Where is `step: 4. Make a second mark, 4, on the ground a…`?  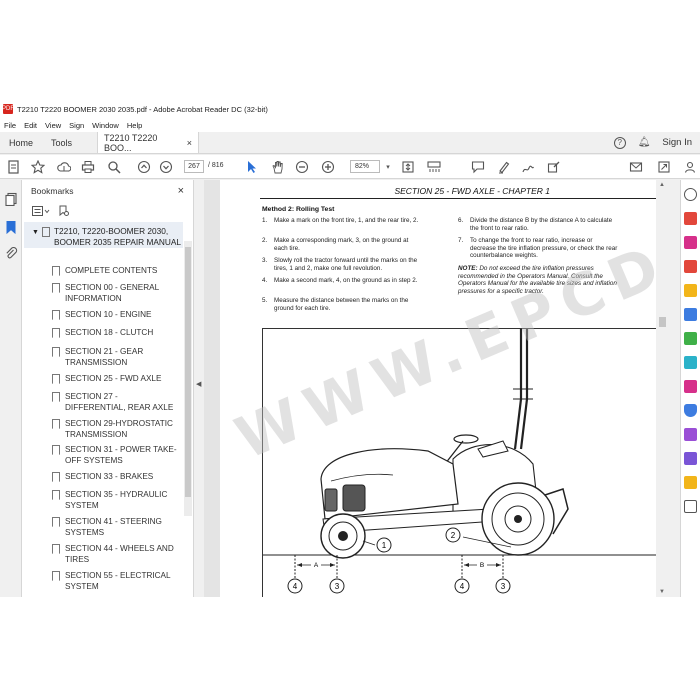 step: 4. Make a second mark, 4, on the ground a… is located at coordinates (342, 286).